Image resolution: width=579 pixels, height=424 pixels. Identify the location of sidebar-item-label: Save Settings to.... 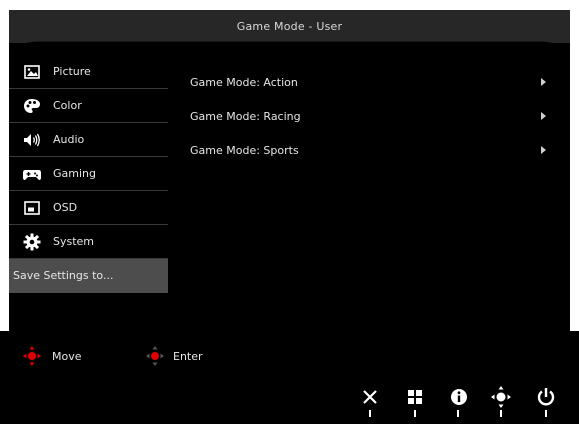
(63, 275).